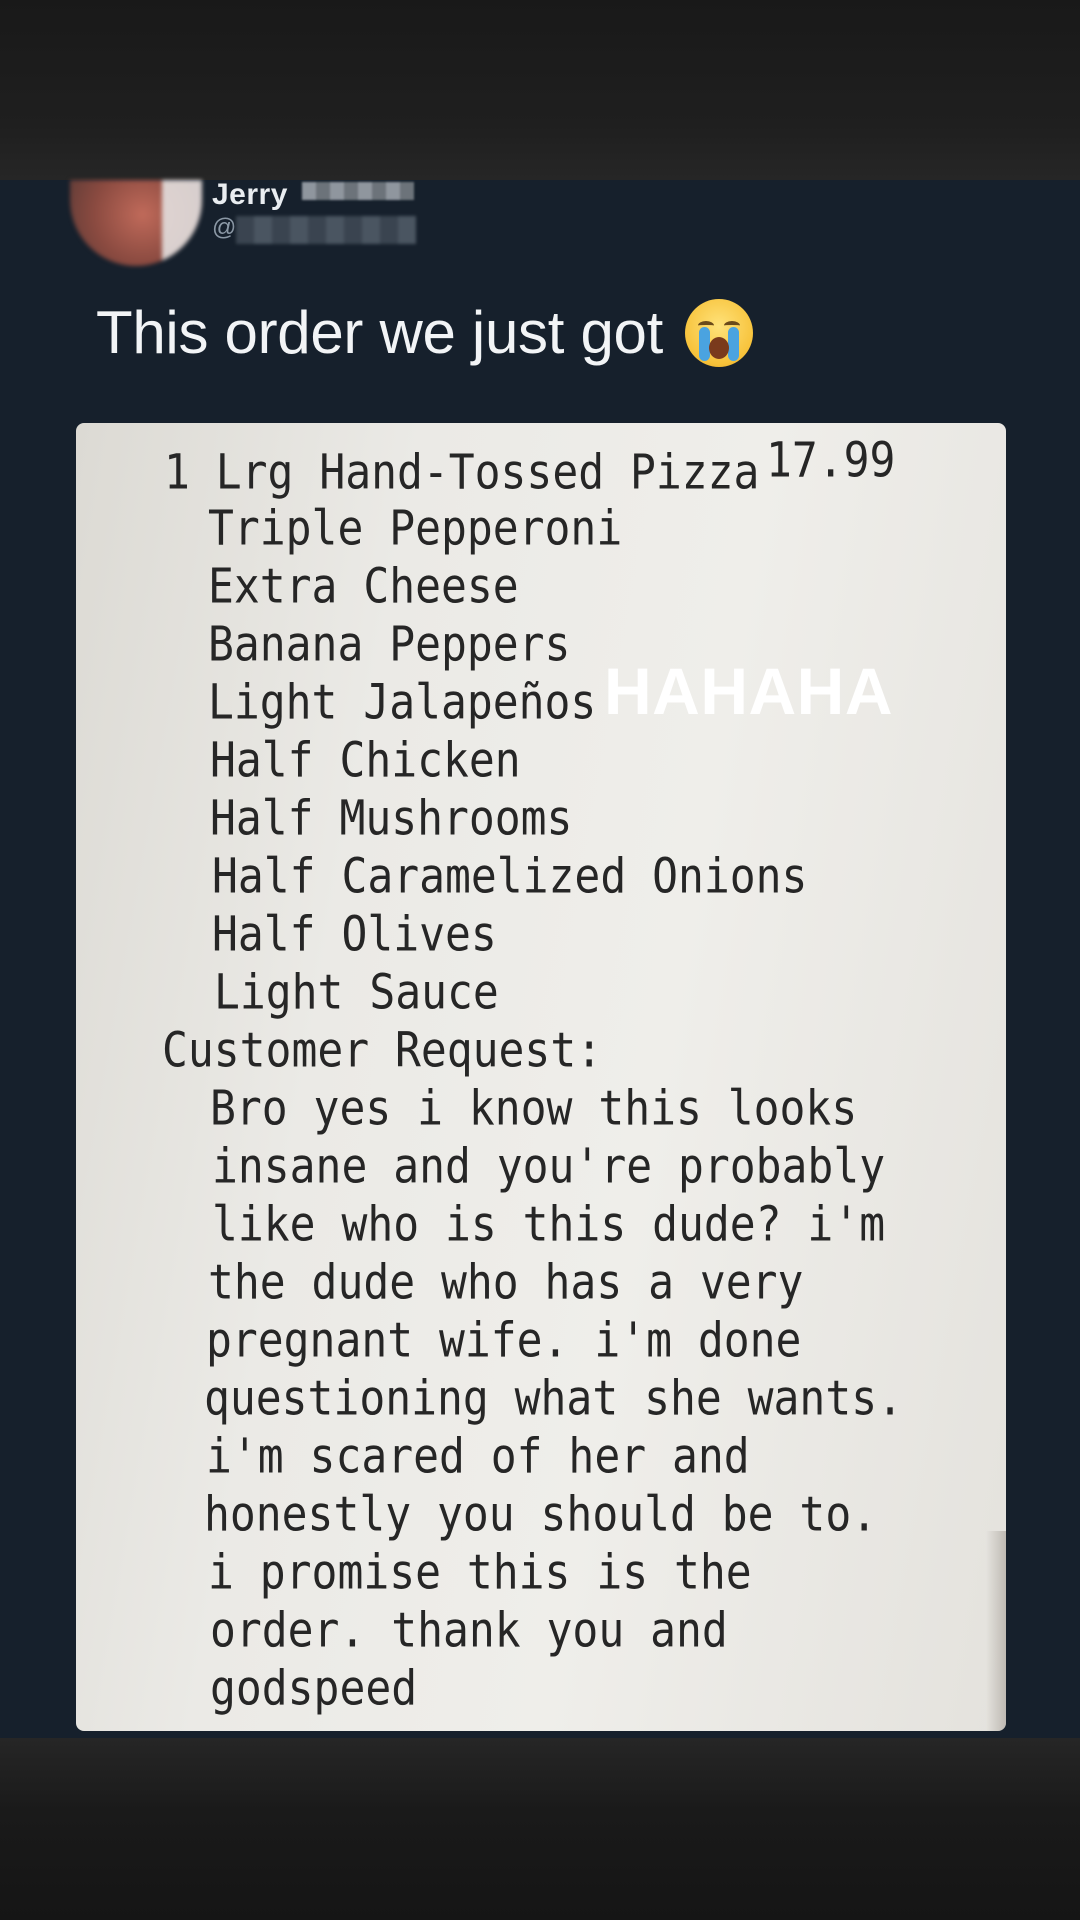 Image resolution: width=1080 pixels, height=1920 pixels. Describe the element at coordinates (391, 819) in the screenshot. I see `receipt-modifier: Half Mushrooms` at that location.